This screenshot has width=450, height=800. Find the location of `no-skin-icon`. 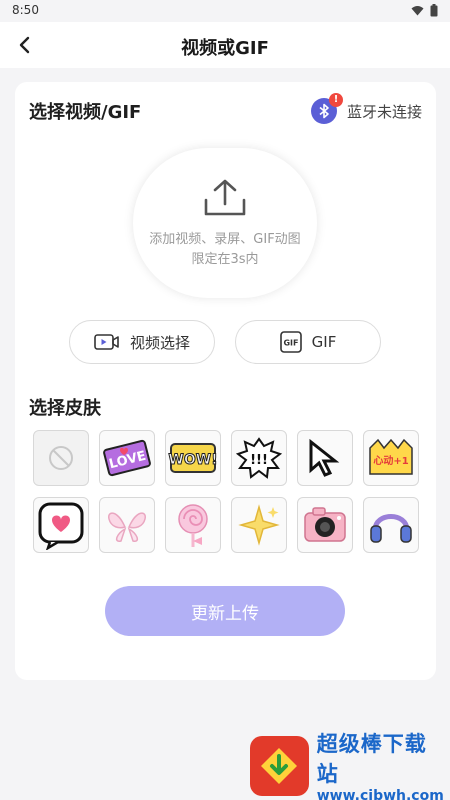

no-skin-icon is located at coordinates (61, 458).